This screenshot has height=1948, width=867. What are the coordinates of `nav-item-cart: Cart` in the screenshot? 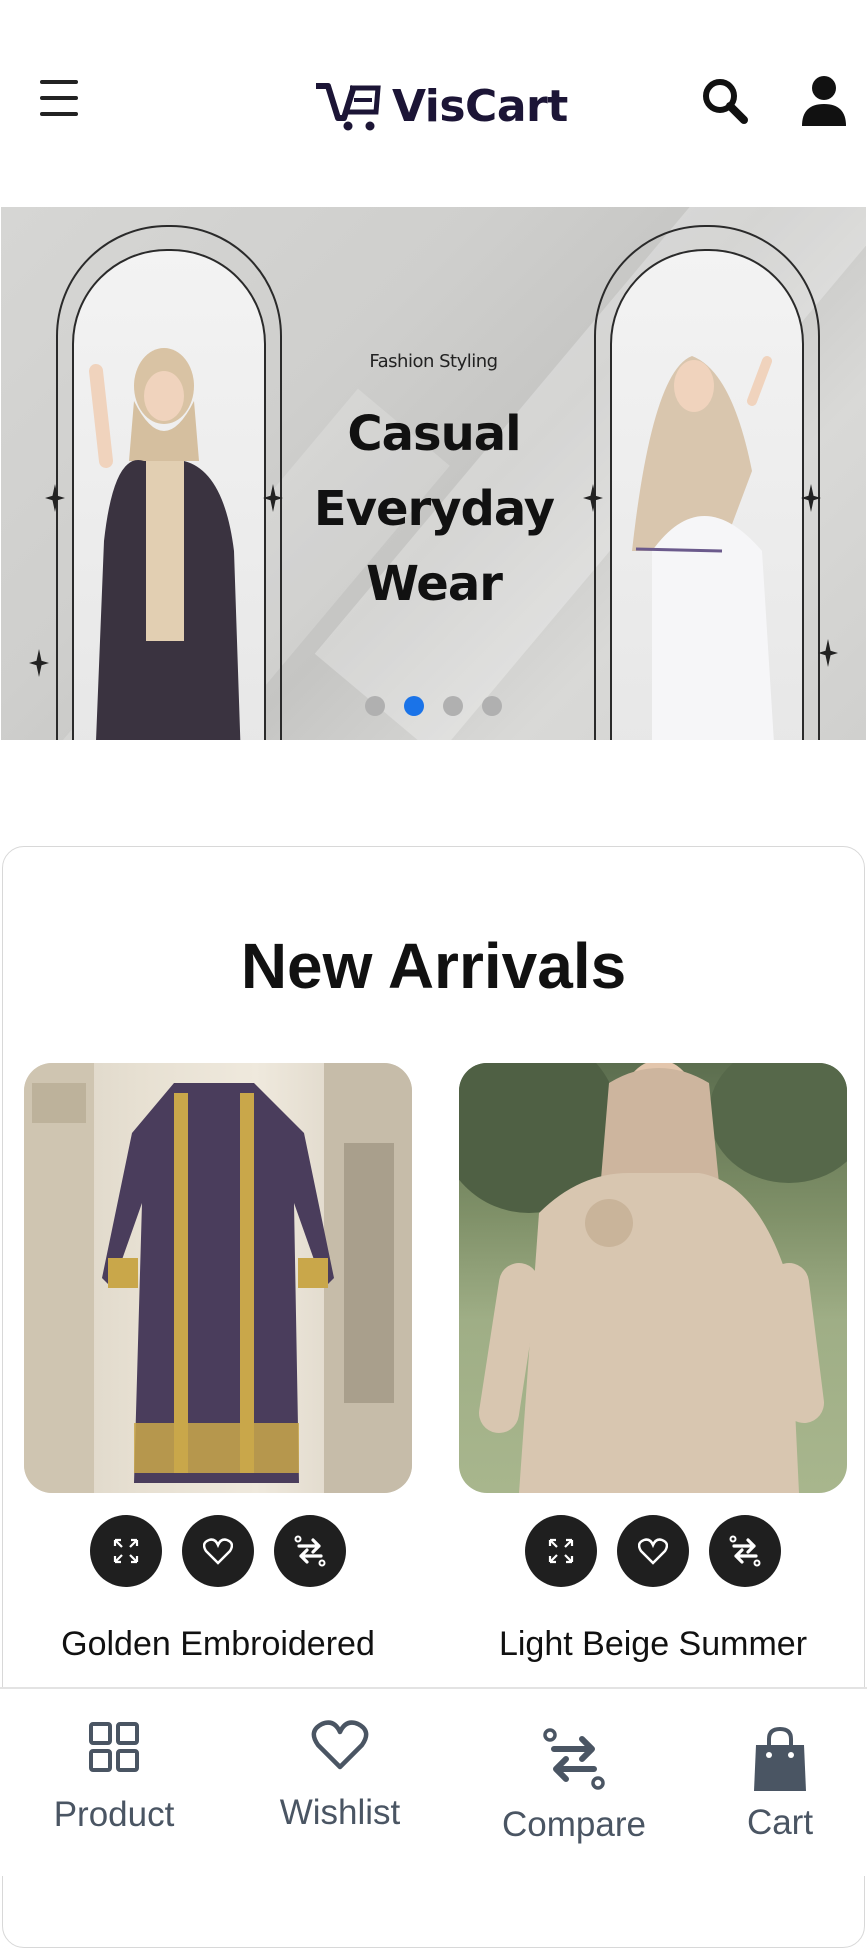 It's located at (780, 1782).